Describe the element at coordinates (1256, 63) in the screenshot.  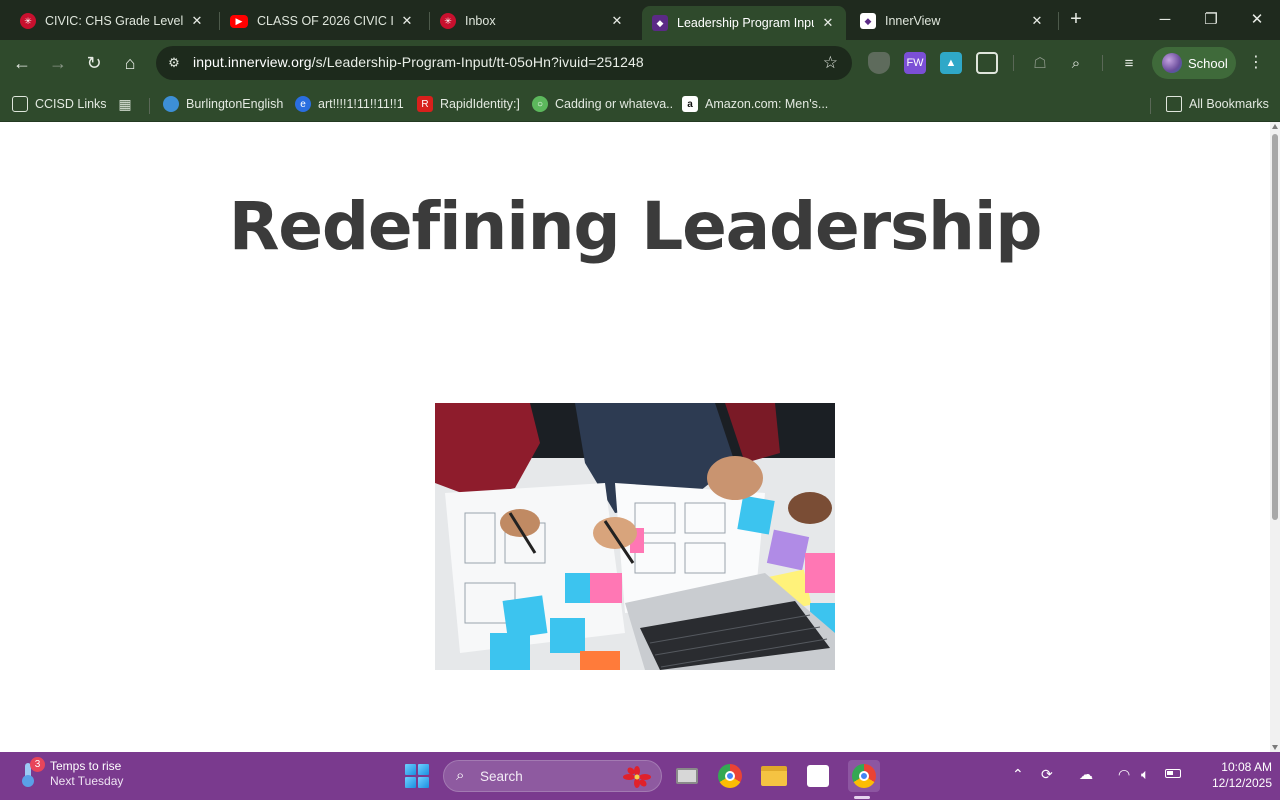
I see `more-options-icon: ⋮` at that location.